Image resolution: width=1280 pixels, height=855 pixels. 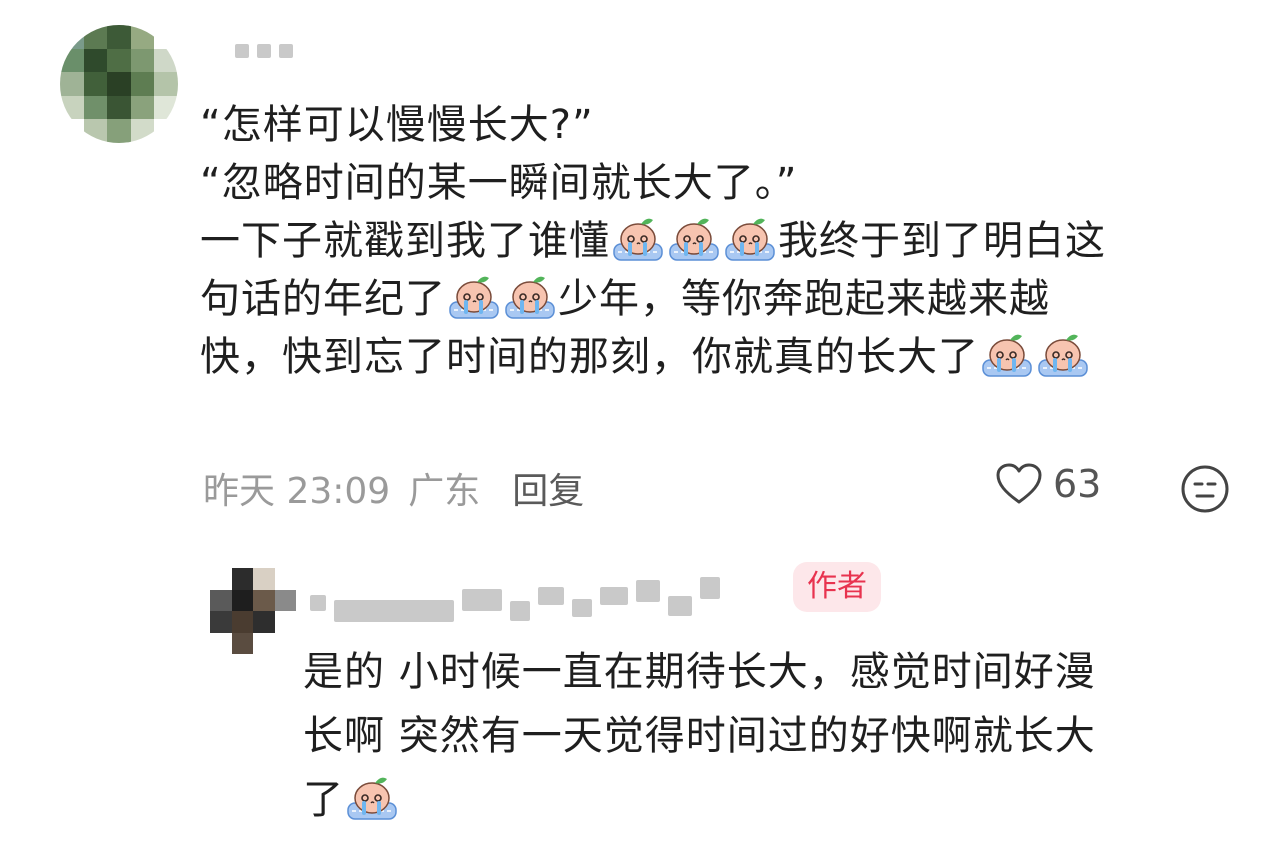 What do you see at coordinates (1205, 489) in the screenshot?
I see `emoji-face-icon` at bounding box center [1205, 489].